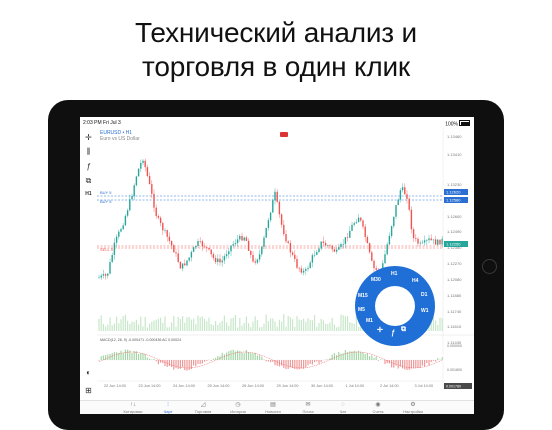 The height and width of the screenshot is (430, 552). I want to click on tab-2: ⫶Чарт, so click(168, 407).